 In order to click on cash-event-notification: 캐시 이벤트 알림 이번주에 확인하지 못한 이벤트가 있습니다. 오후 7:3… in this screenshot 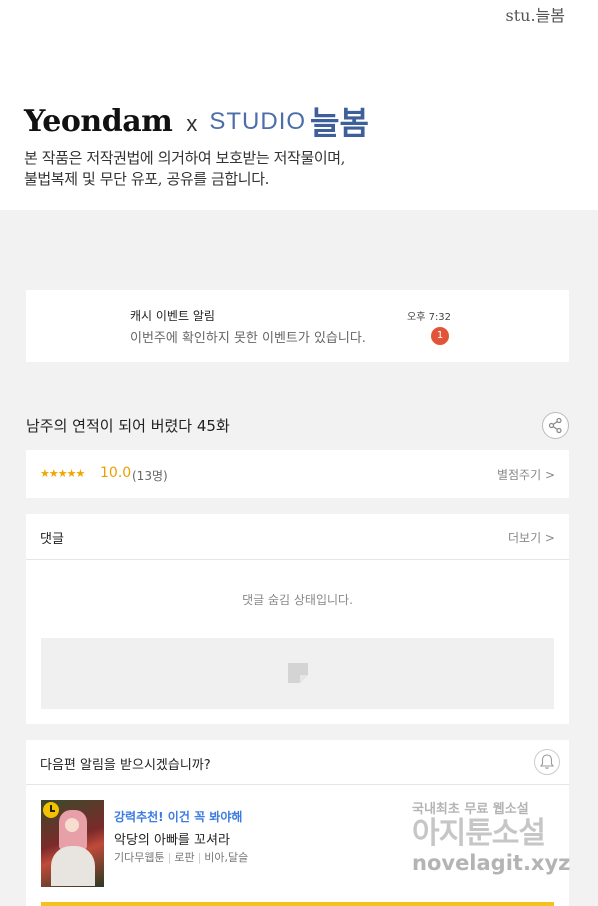, I will do `click(297, 326)`.